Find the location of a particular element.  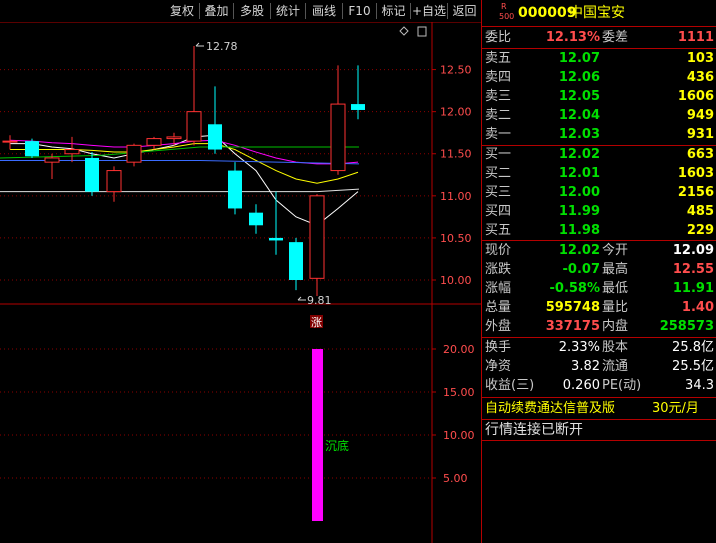

fin-label: PE(动) is located at coordinates (622, 385).